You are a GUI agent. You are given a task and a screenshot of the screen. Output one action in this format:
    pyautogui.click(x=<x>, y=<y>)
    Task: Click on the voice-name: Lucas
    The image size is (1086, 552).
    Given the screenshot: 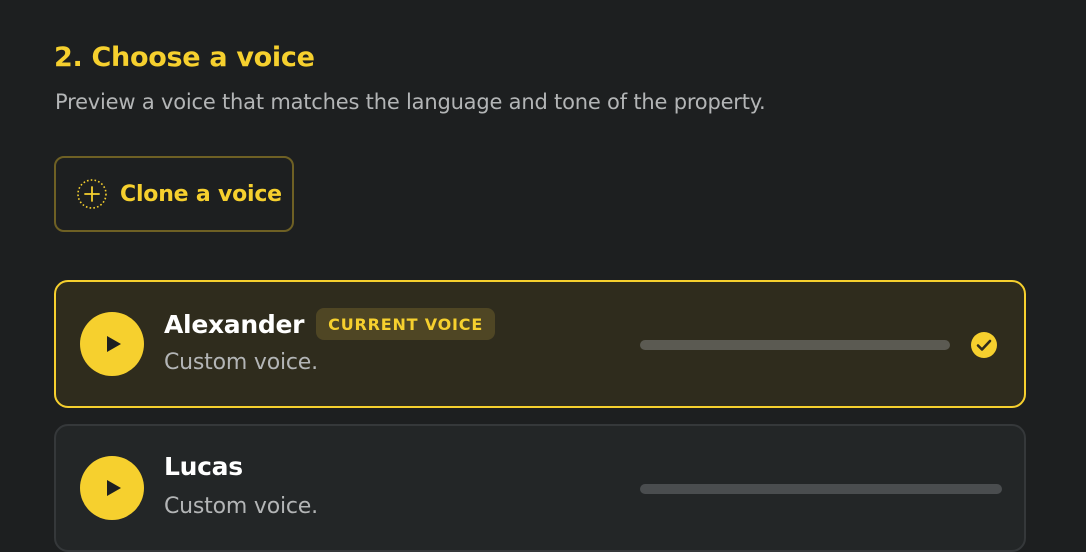 What is the action you would take?
    pyautogui.click(x=203, y=466)
    